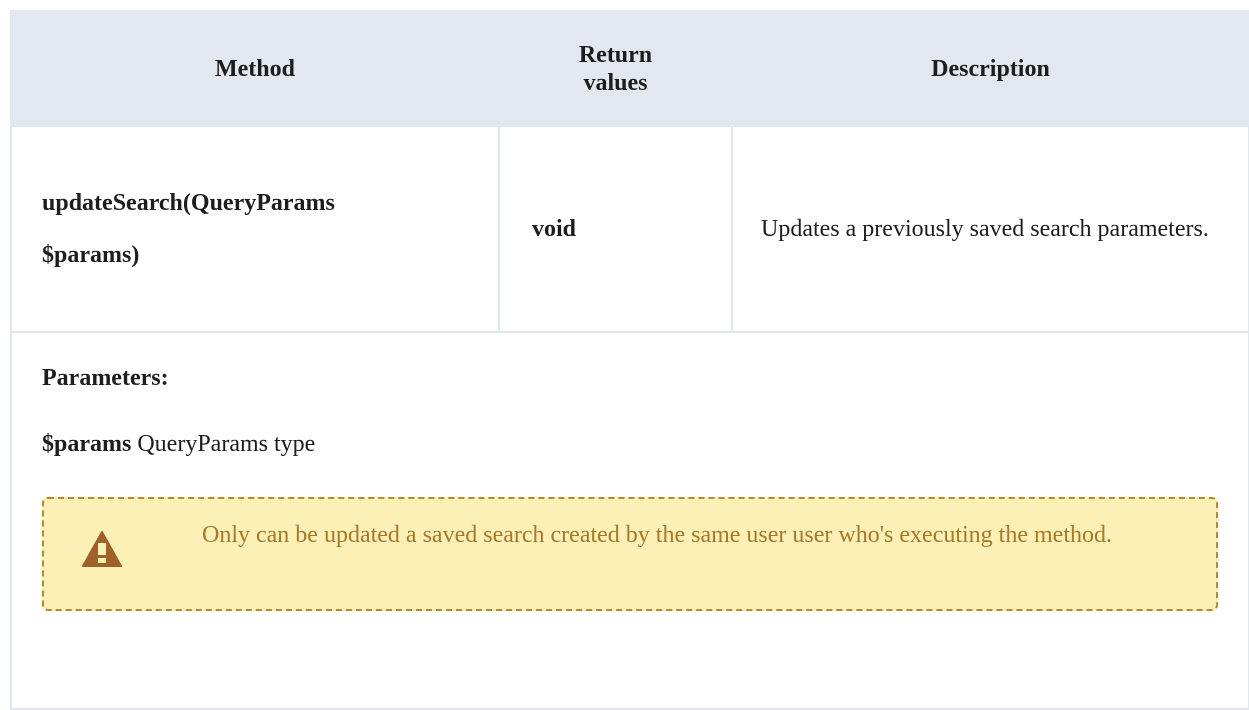 This screenshot has height=710, width=1249. I want to click on return-value: void, so click(615, 229).